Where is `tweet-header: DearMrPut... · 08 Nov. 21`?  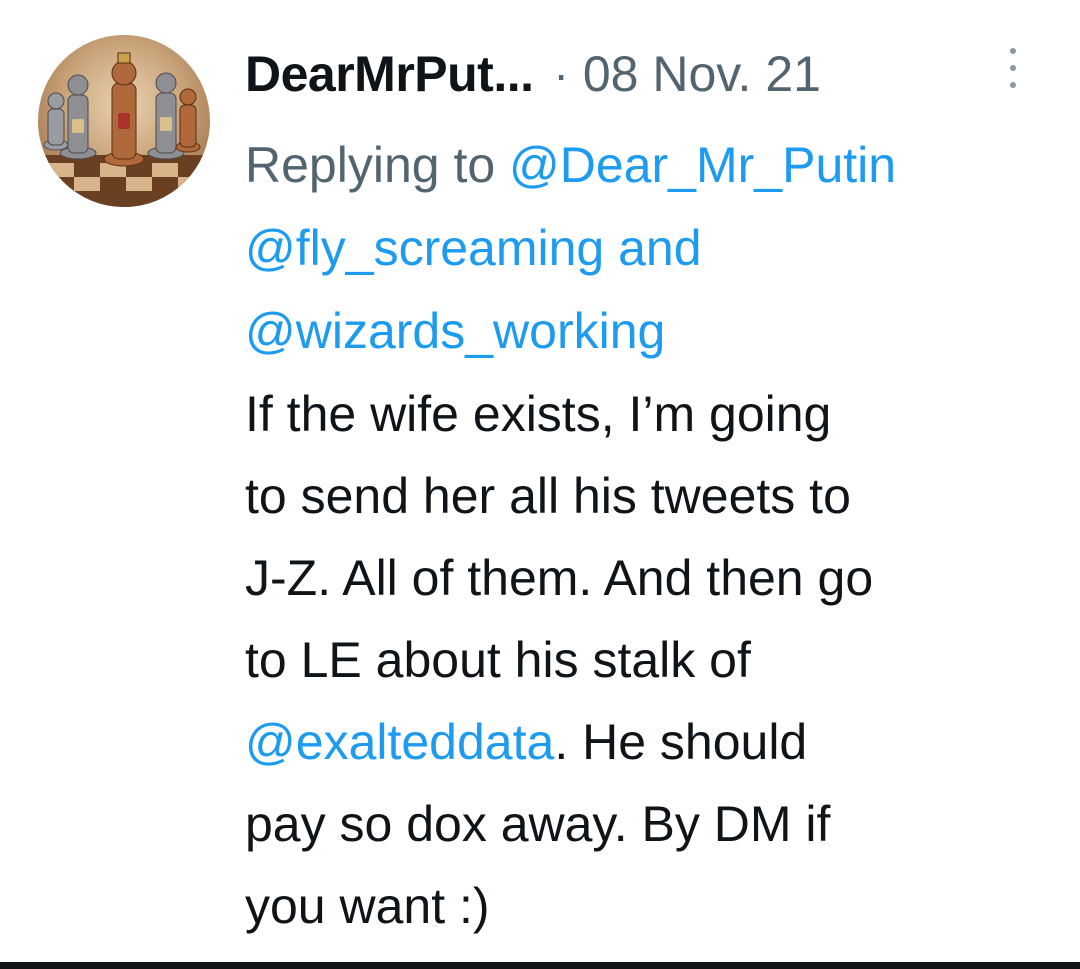
tweet-header: DearMrPut... · 08 Nov. 21 is located at coordinates (533, 74).